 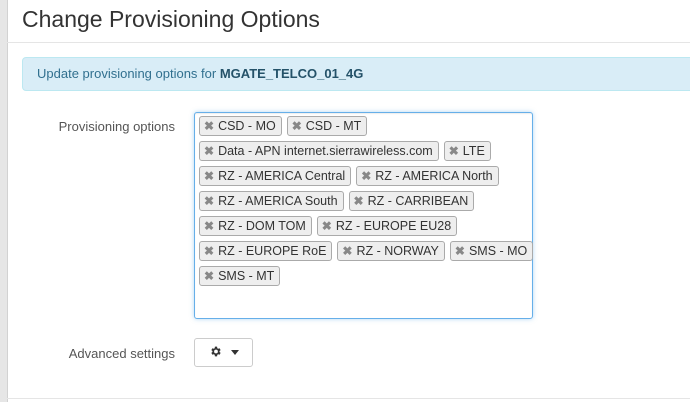 What do you see at coordinates (4, 201) in the screenshot?
I see `left-edge-panel` at bounding box center [4, 201].